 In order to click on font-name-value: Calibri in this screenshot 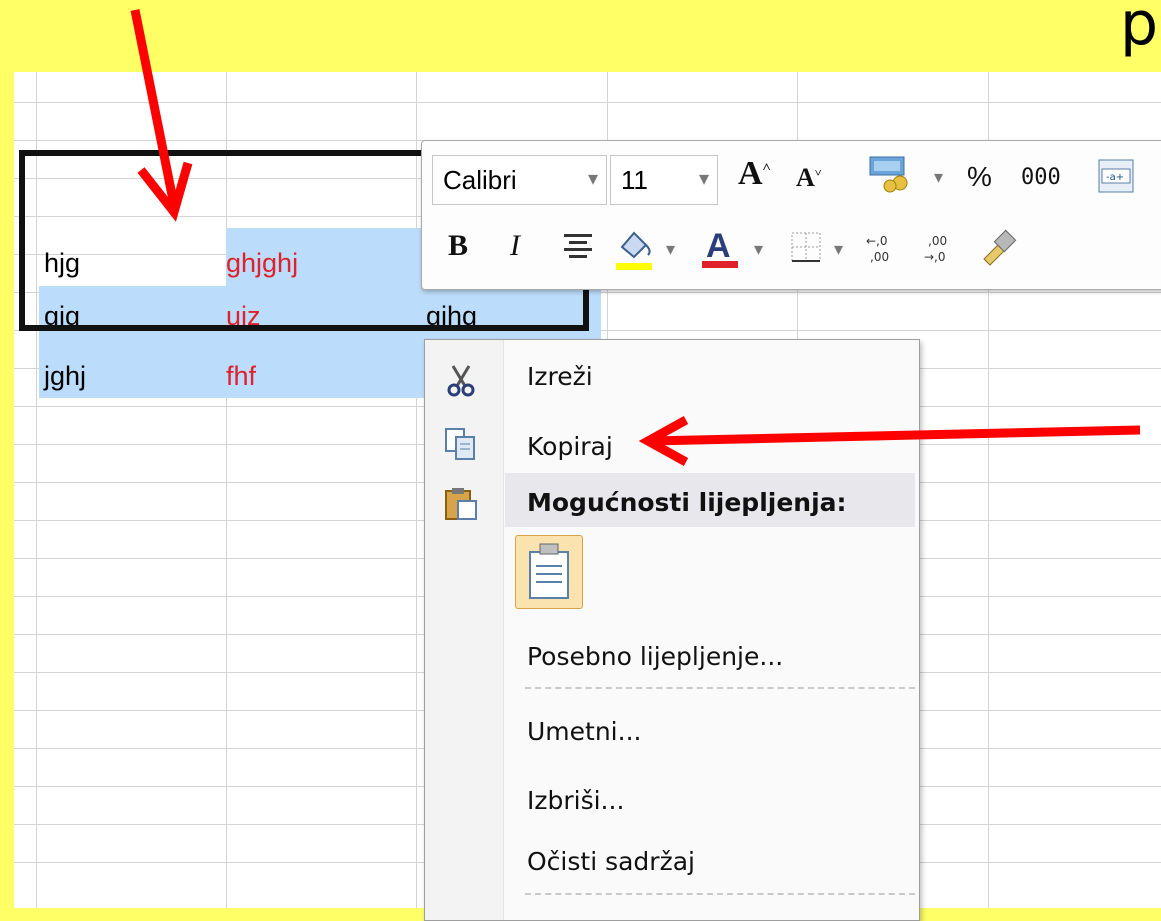, I will do `click(480, 180)`.